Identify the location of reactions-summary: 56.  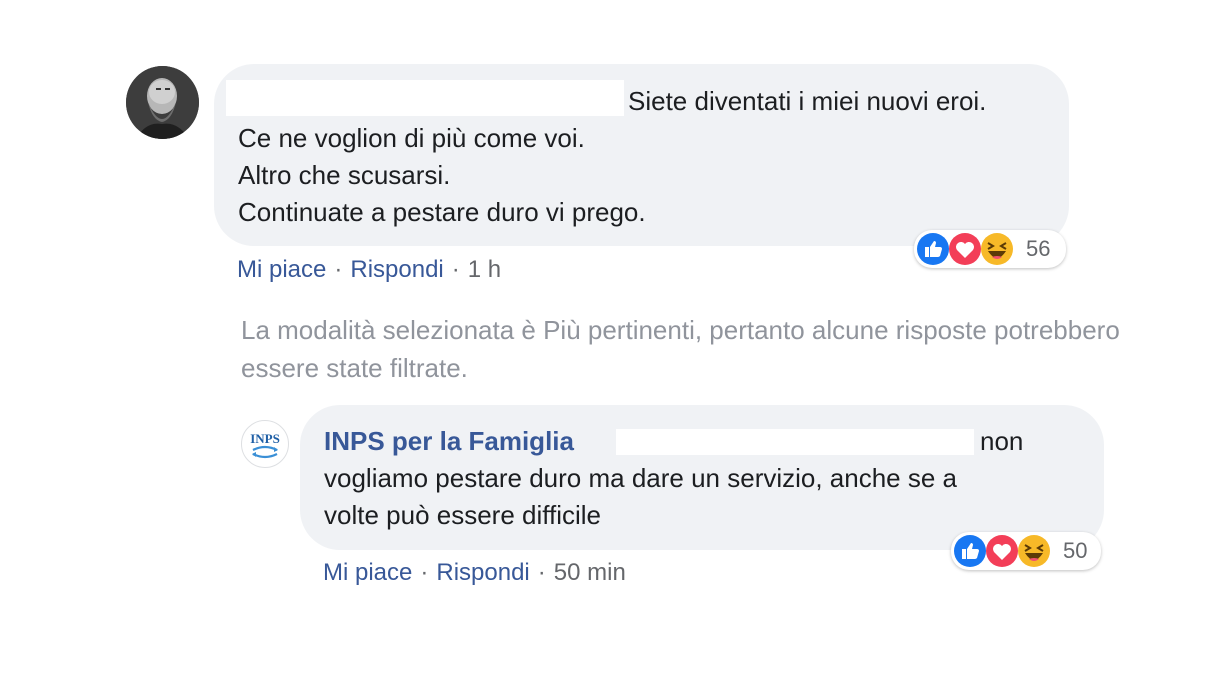
(990, 249).